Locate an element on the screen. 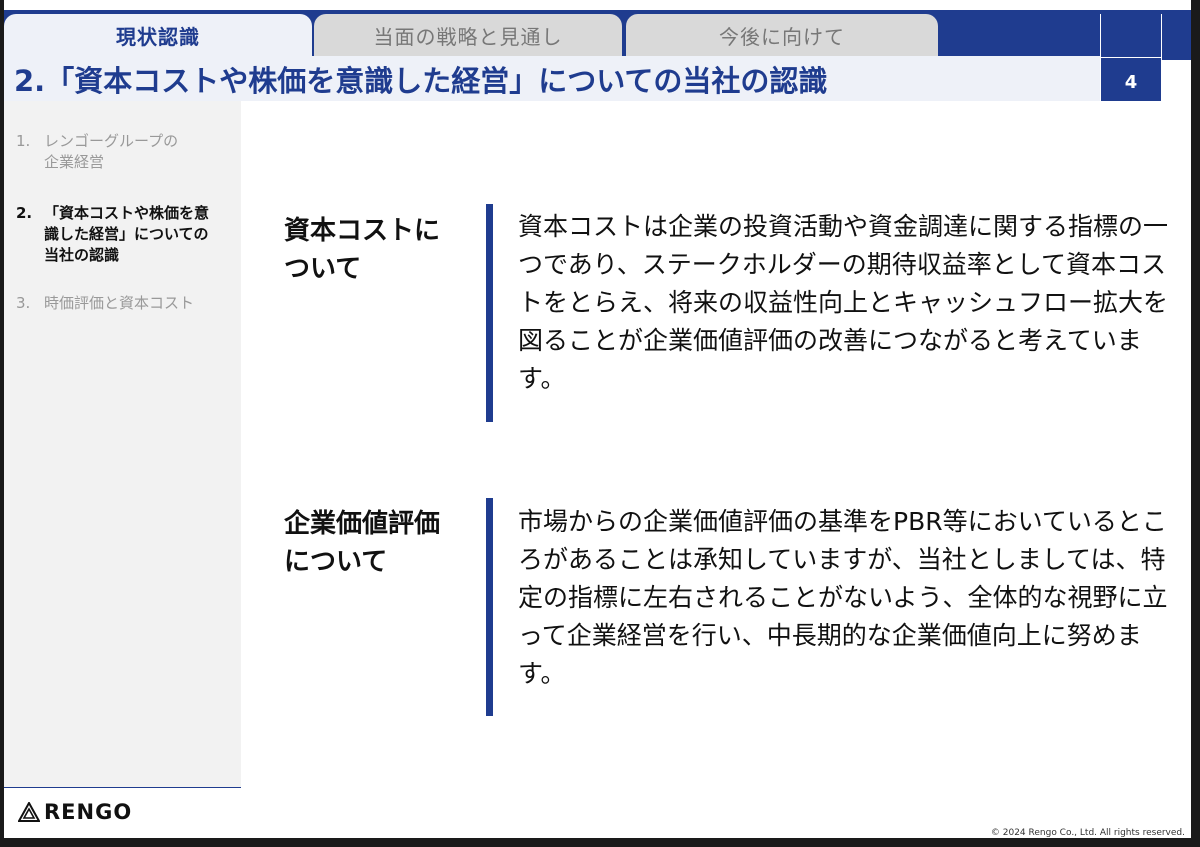  sidebar-item-market-value: 3. 時価評価と資本コスト is located at coordinates (127, 303).